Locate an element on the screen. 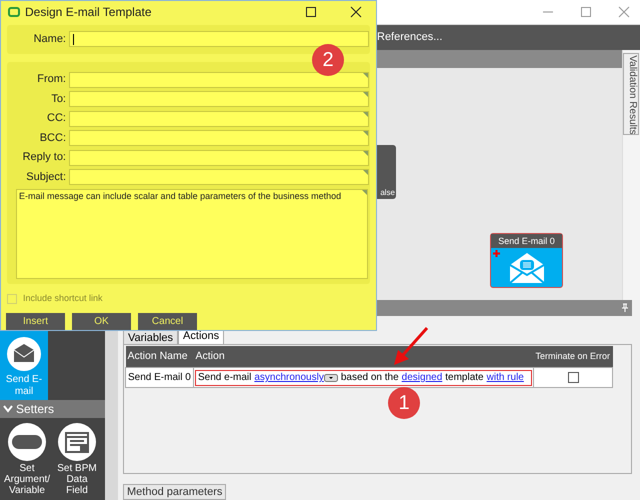 The height and width of the screenshot is (500, 640). field-label: Name: is located at coordinates (49, 40).